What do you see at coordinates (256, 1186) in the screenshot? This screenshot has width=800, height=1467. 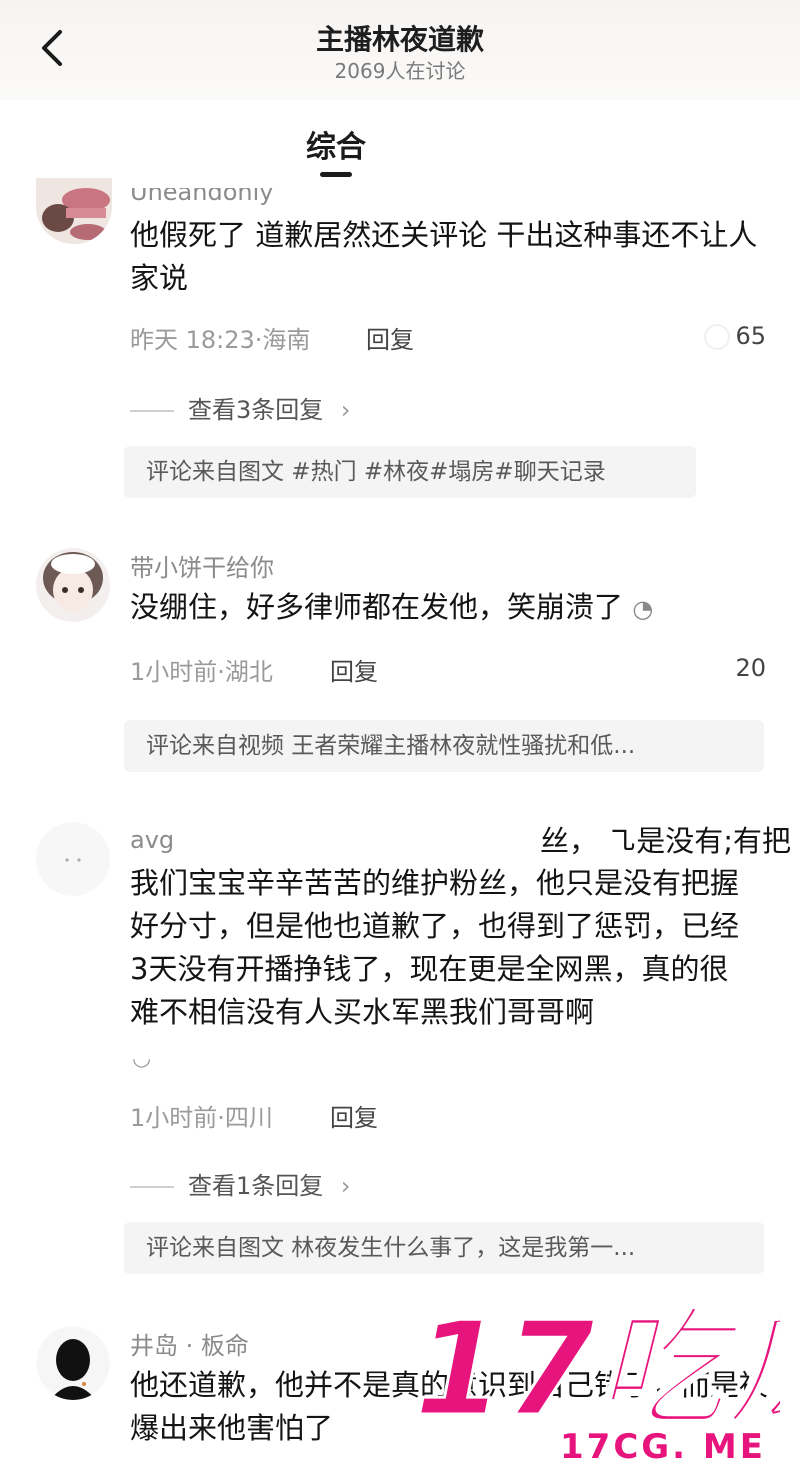 I see `view-replies-label: 查看1条回复` at bounding box center [256, 1186].